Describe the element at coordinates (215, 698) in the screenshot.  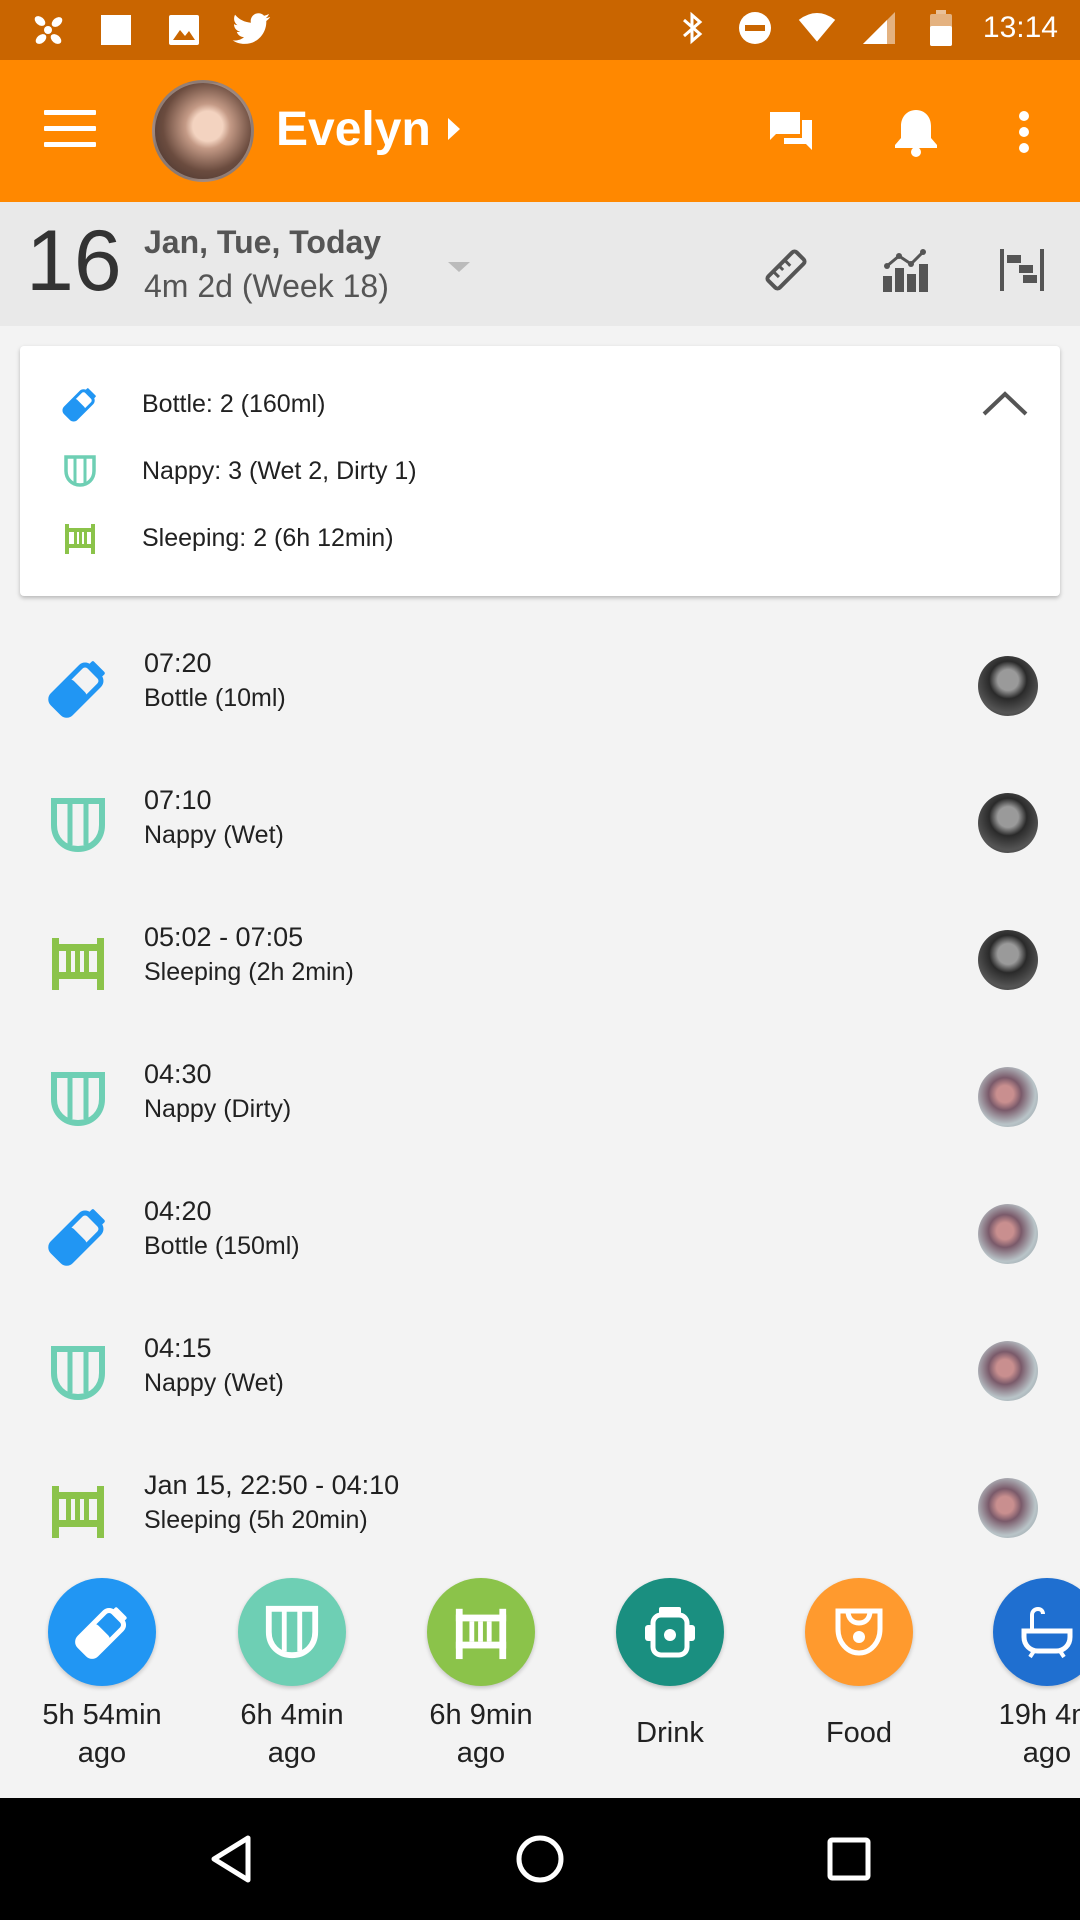
I see `entry-description: Bottle (10ml)` at that location.